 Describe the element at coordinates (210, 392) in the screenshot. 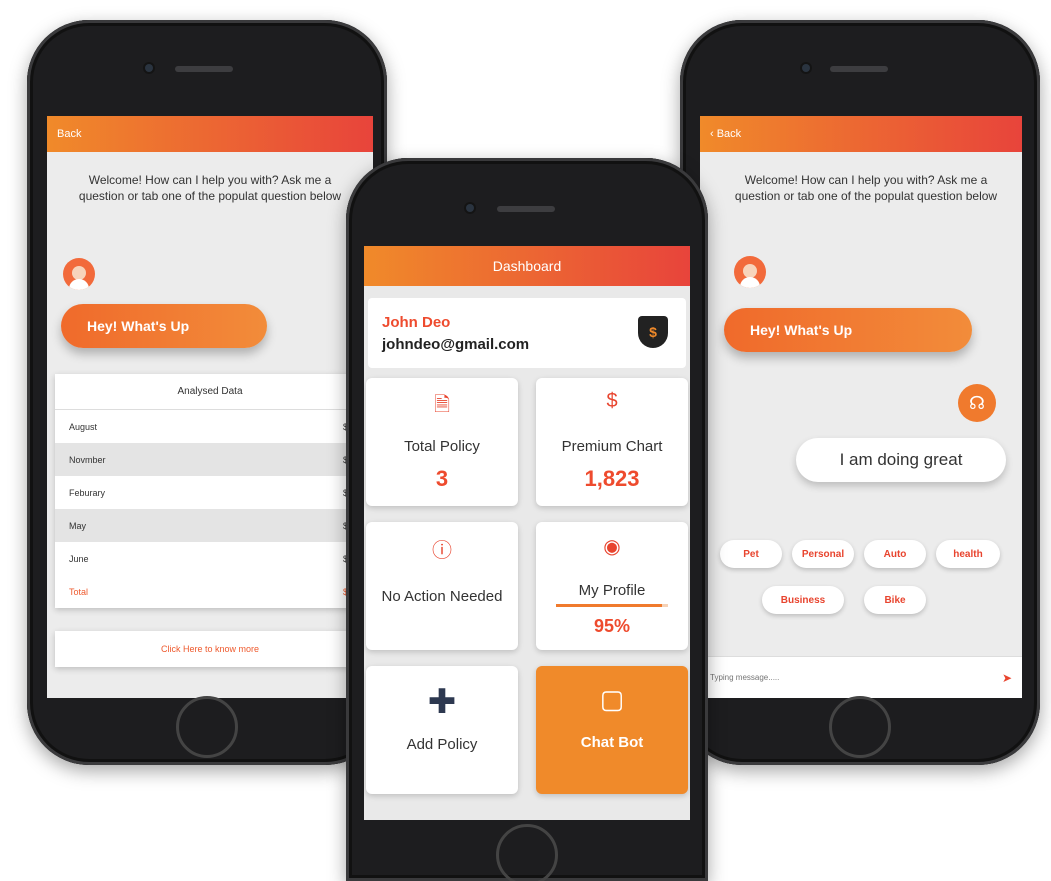

I see `table-title: Analysed Data` at that location.